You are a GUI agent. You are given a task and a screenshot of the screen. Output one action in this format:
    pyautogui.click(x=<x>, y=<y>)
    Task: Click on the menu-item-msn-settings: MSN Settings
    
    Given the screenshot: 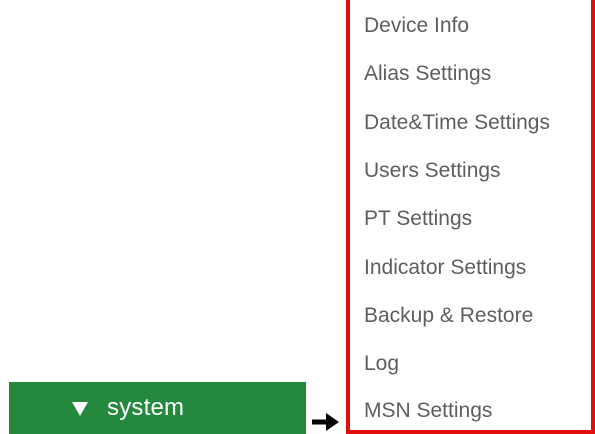 What is the action you would take?
    pyautogui.click(x=428, y=411)
    